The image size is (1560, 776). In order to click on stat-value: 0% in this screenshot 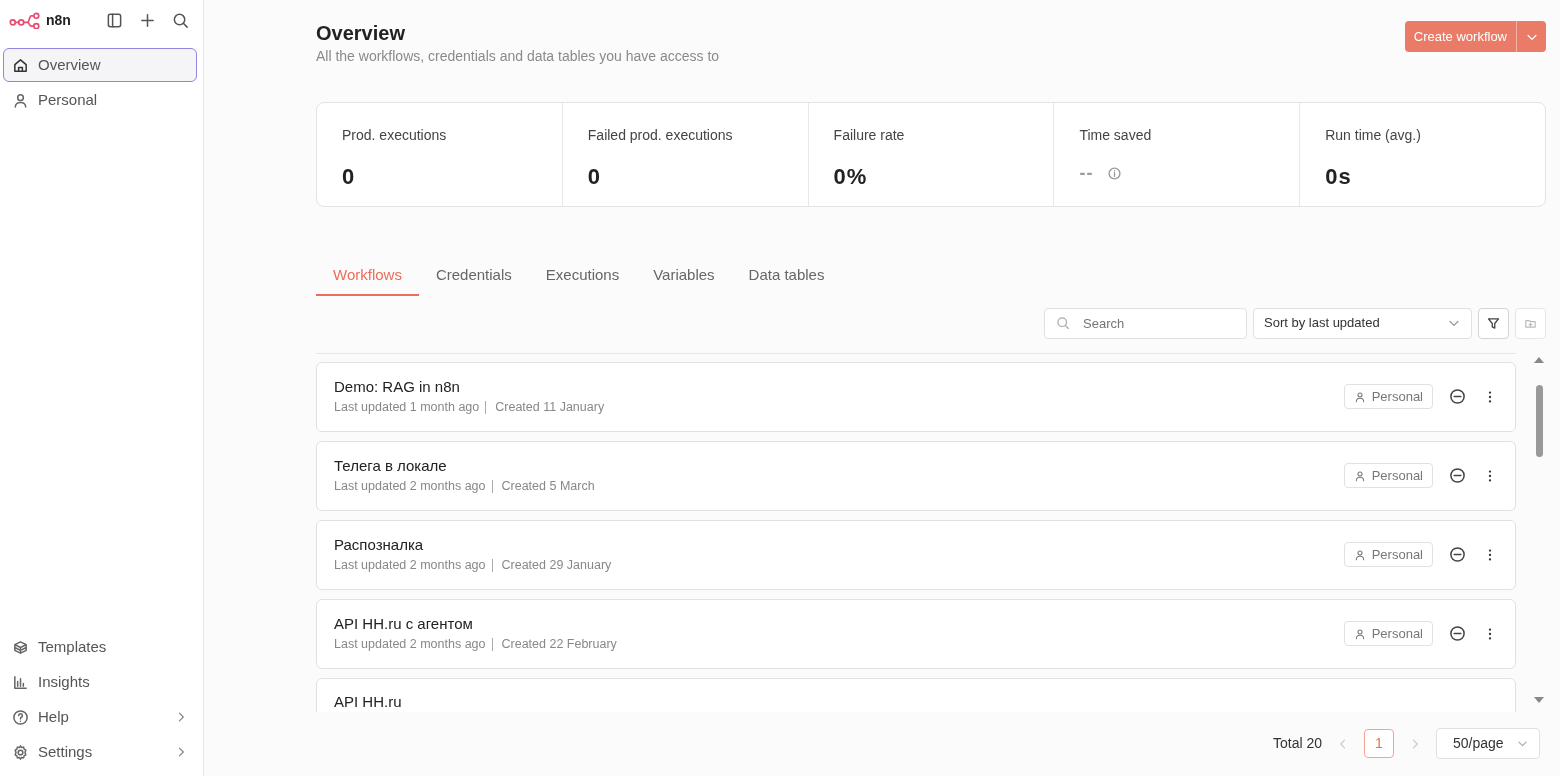, I will do `click(850, 177)`.